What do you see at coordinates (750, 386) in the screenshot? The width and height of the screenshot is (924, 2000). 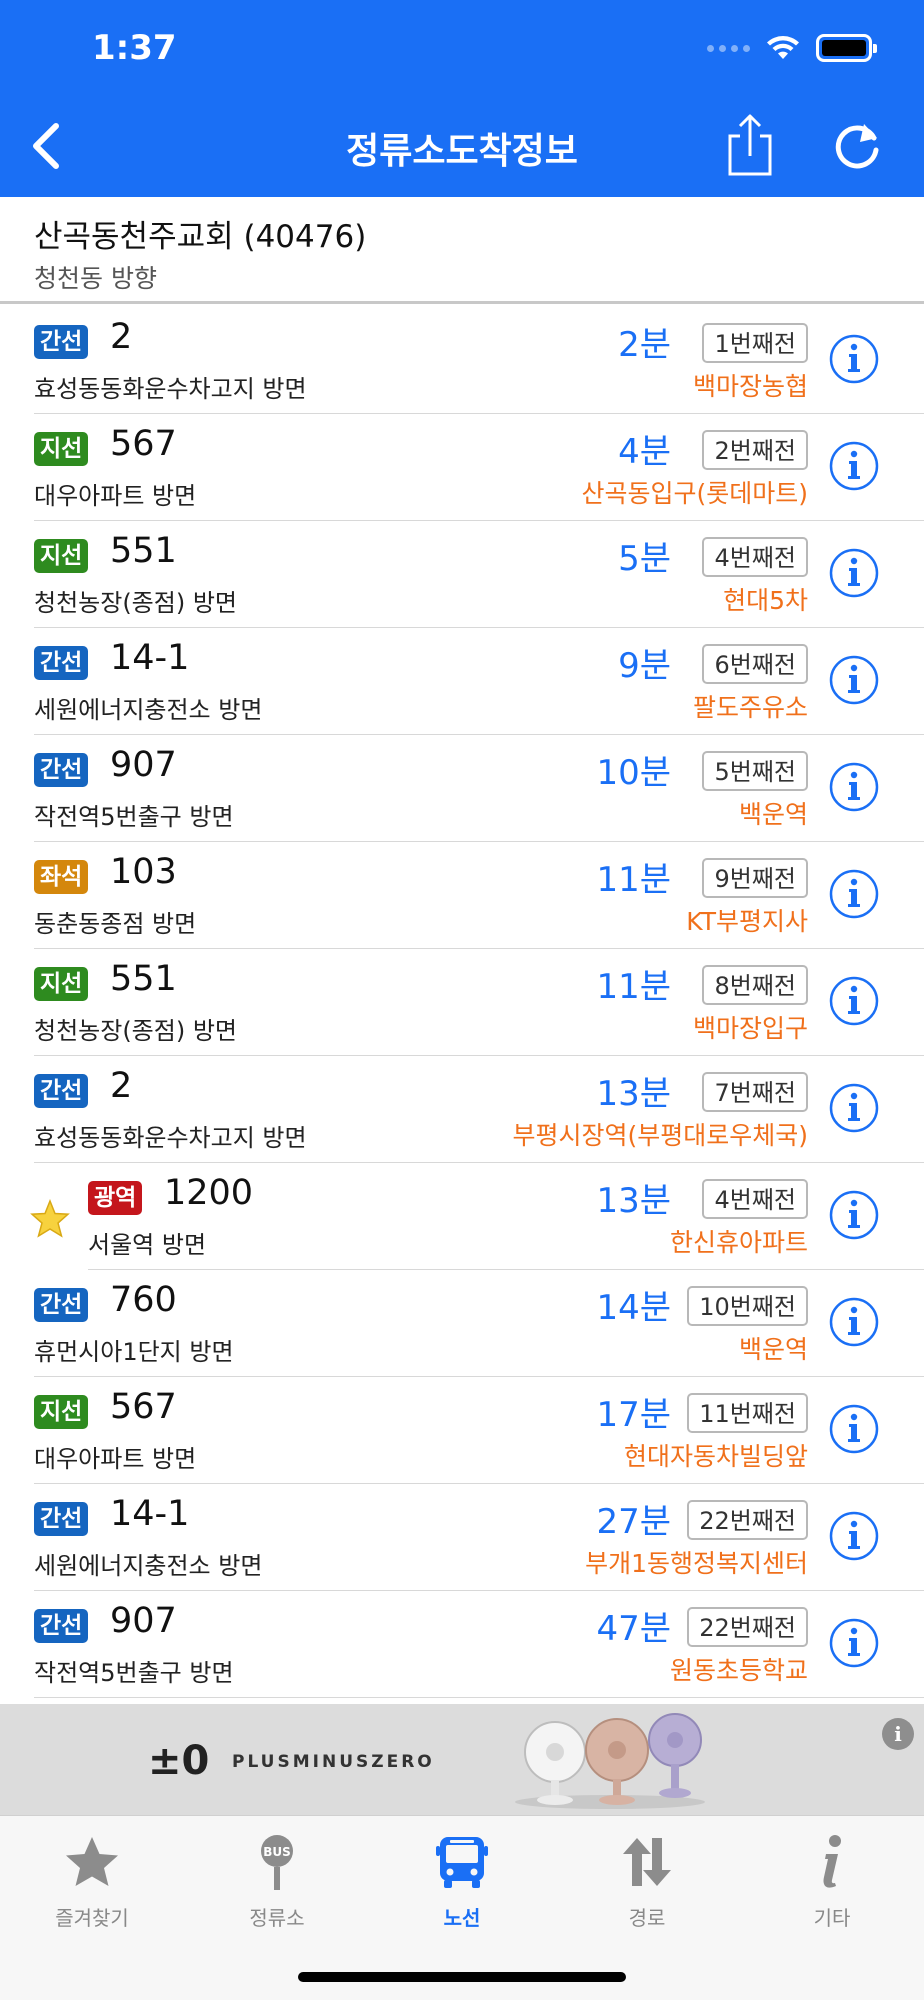 I see `current-location: 백마장농협` at bounding box center [750, 386].